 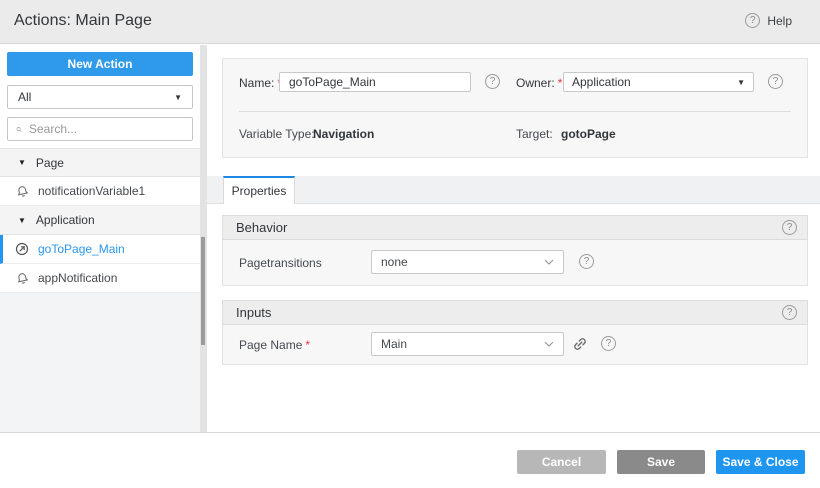 I want to click on tree-item-label: goToPage_Main, so click(x=81, y=249).